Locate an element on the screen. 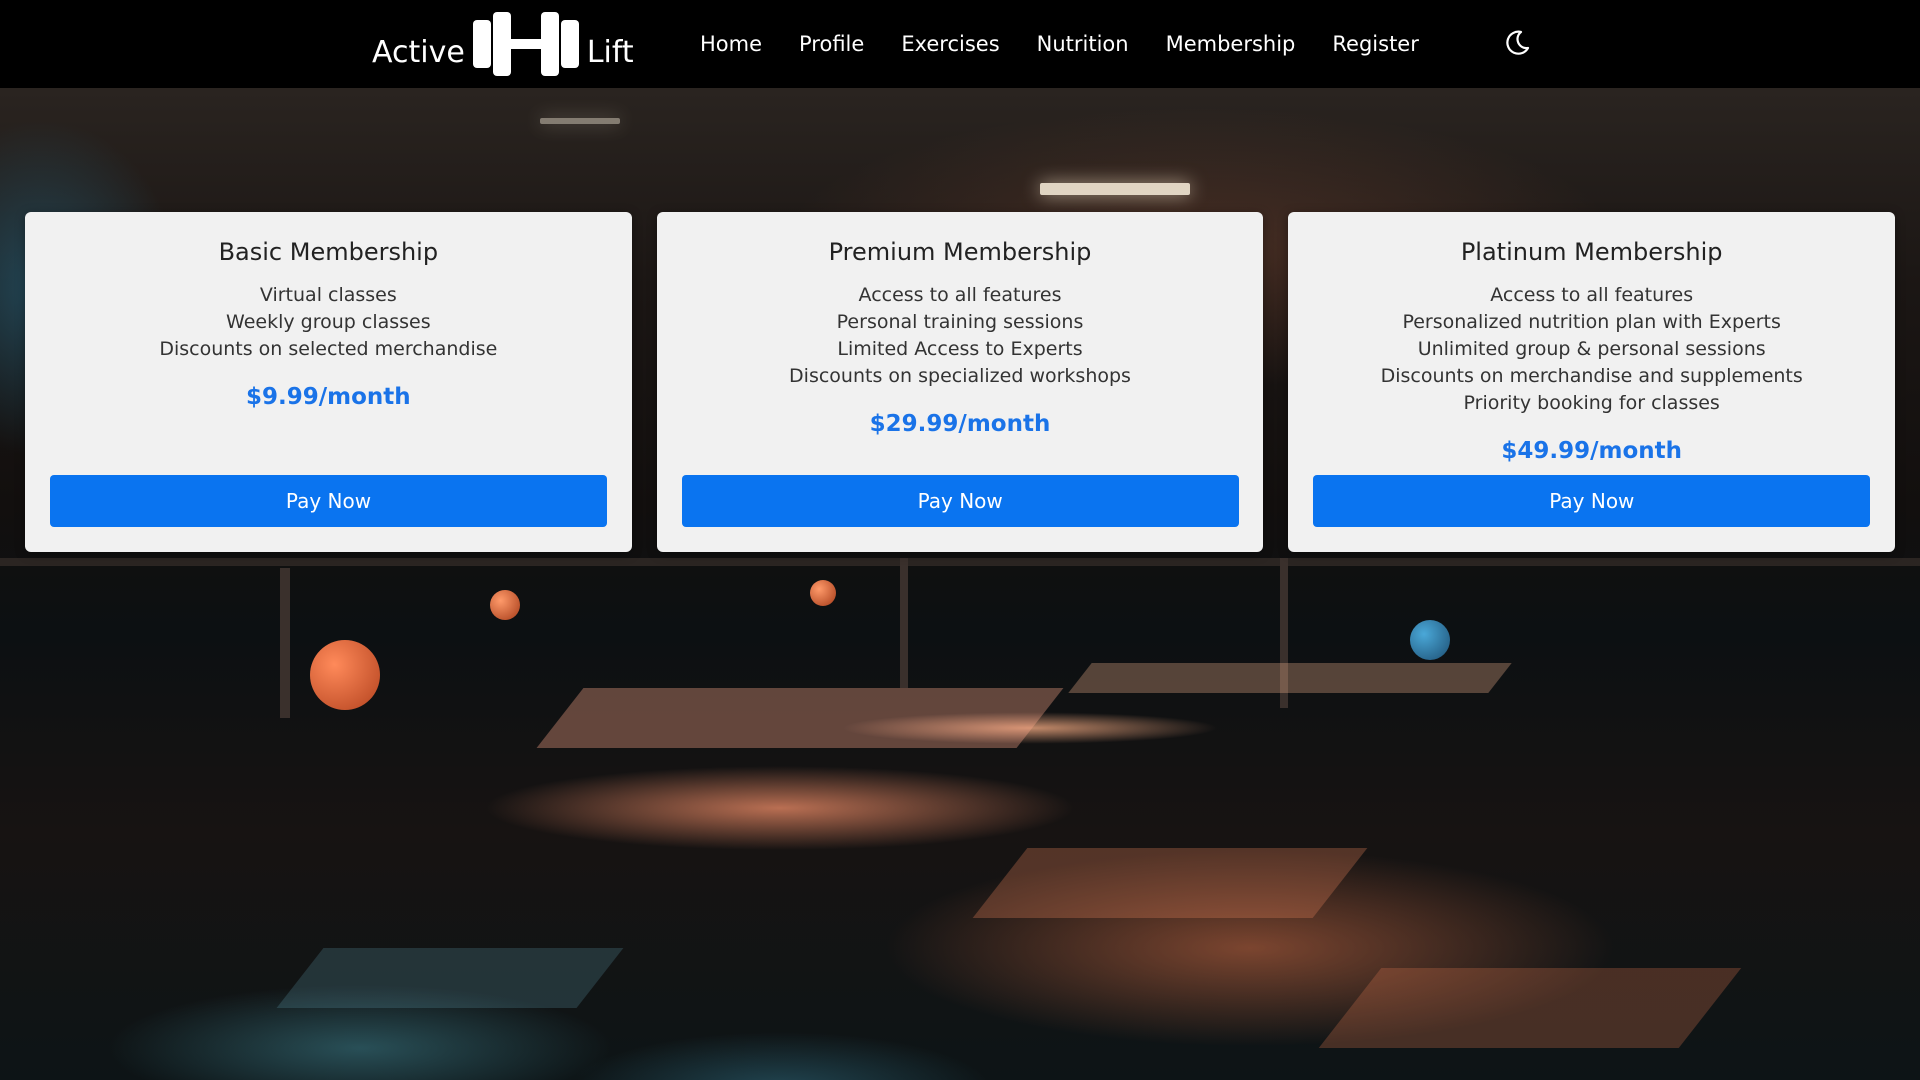  brand-logo: Active Lift is located at coordinates (503, 44).